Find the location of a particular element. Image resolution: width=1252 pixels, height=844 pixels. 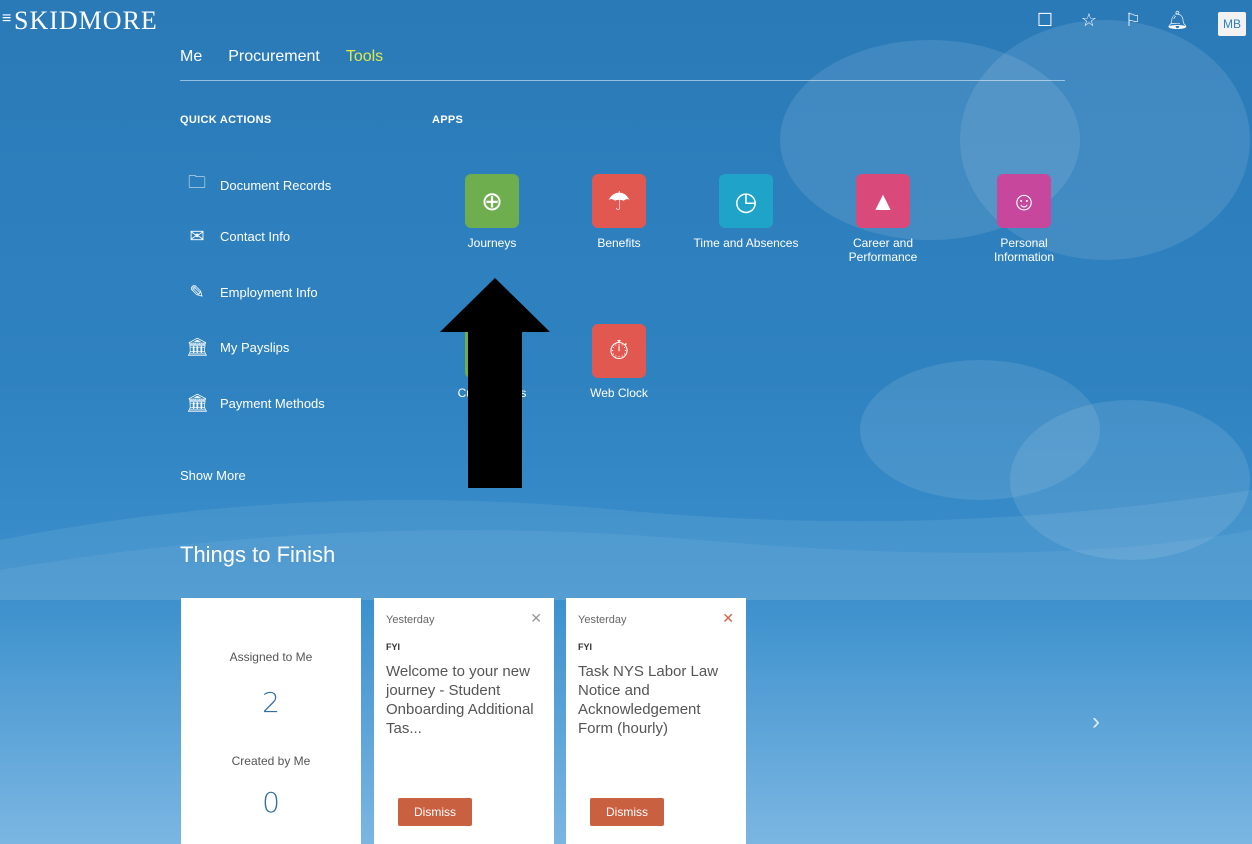

quick-action-employment-info: ✎ Employment Info is located at coordinates (252, 292).